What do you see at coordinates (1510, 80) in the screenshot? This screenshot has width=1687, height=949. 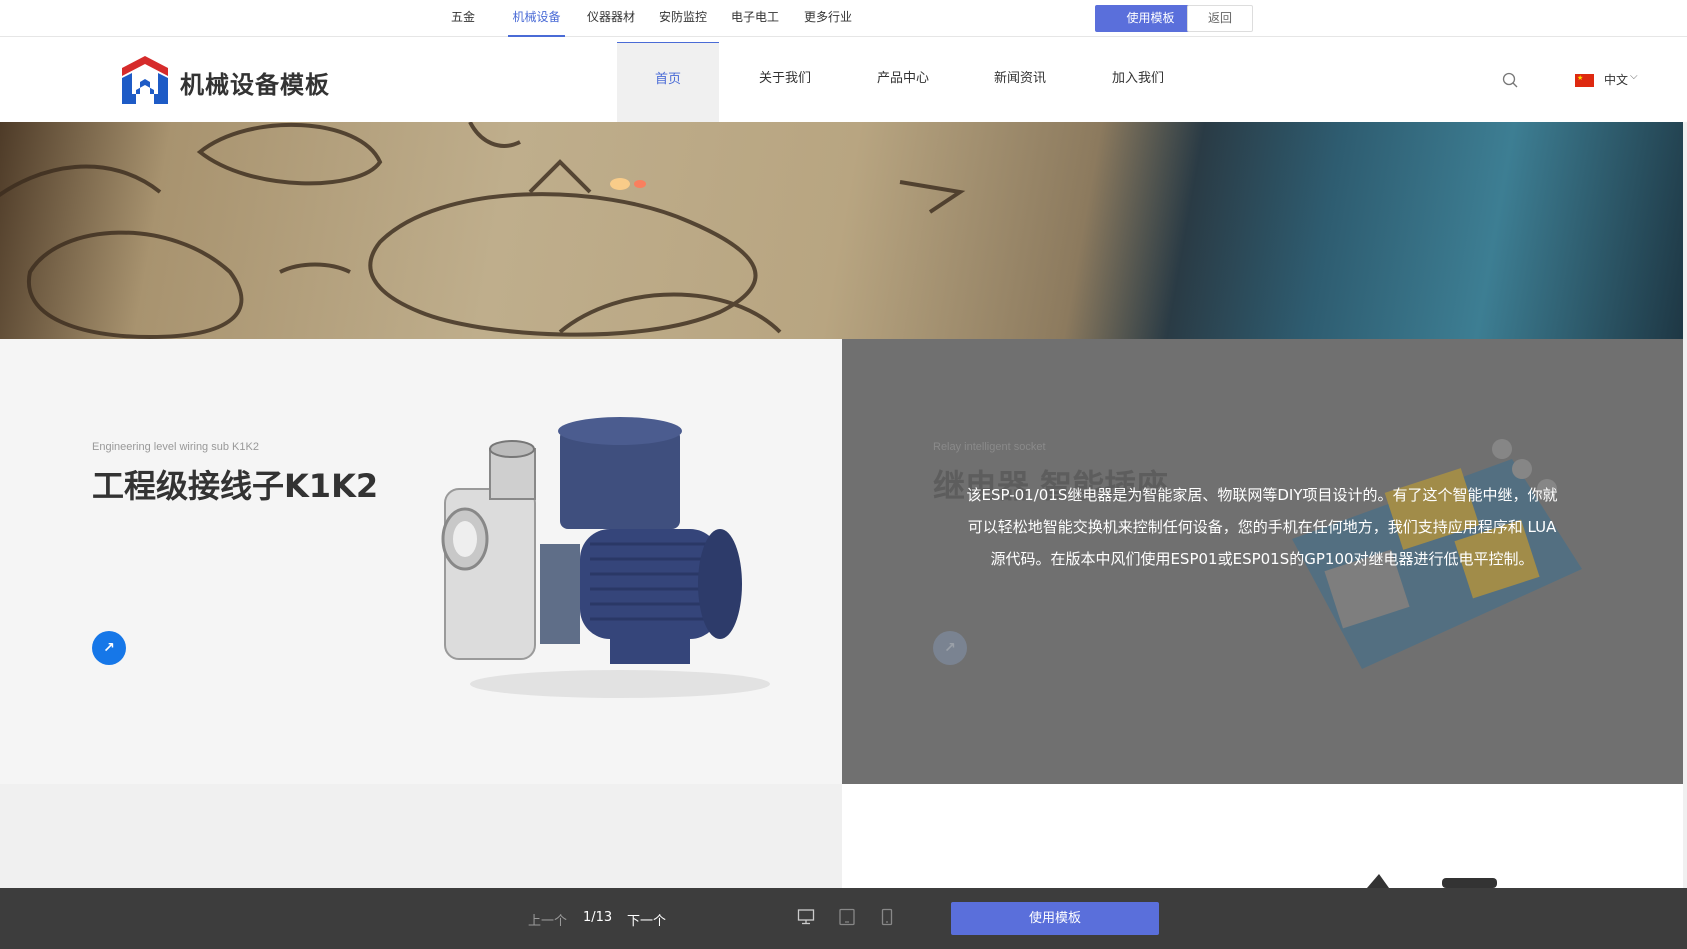 I see `search-icon` at bounding box center [1510, 80].